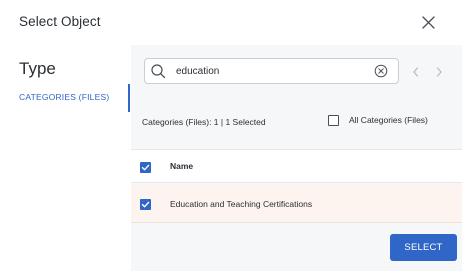 This screenshot has height=271, width=462. I want to click on table-row: Education and Teaching Certifications, so click(296, 204).